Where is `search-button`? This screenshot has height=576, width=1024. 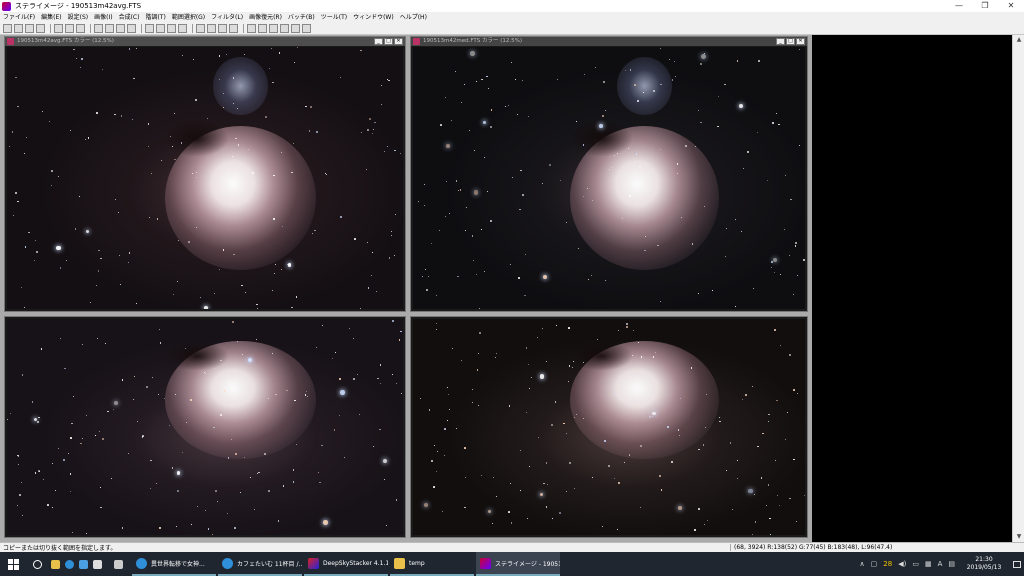 search-button is located at coordinates (37, 564).